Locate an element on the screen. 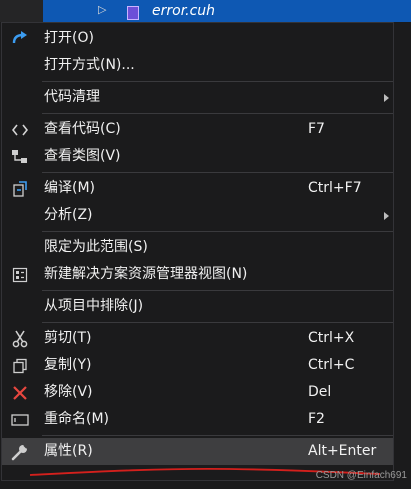 The image size is (411, 489). menu-item-view-code: 查看代码(C) F7 is located at coordinates (197, 129).